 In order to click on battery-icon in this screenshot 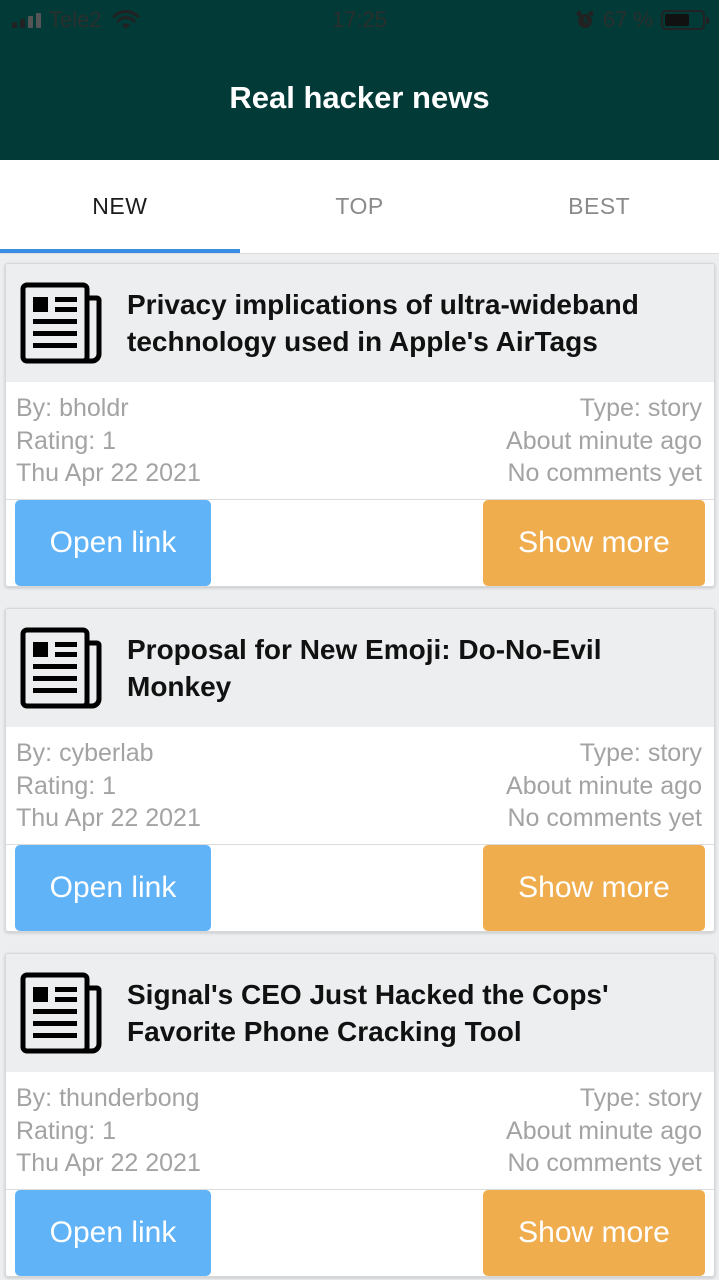, I will do `click(685, 20)`.